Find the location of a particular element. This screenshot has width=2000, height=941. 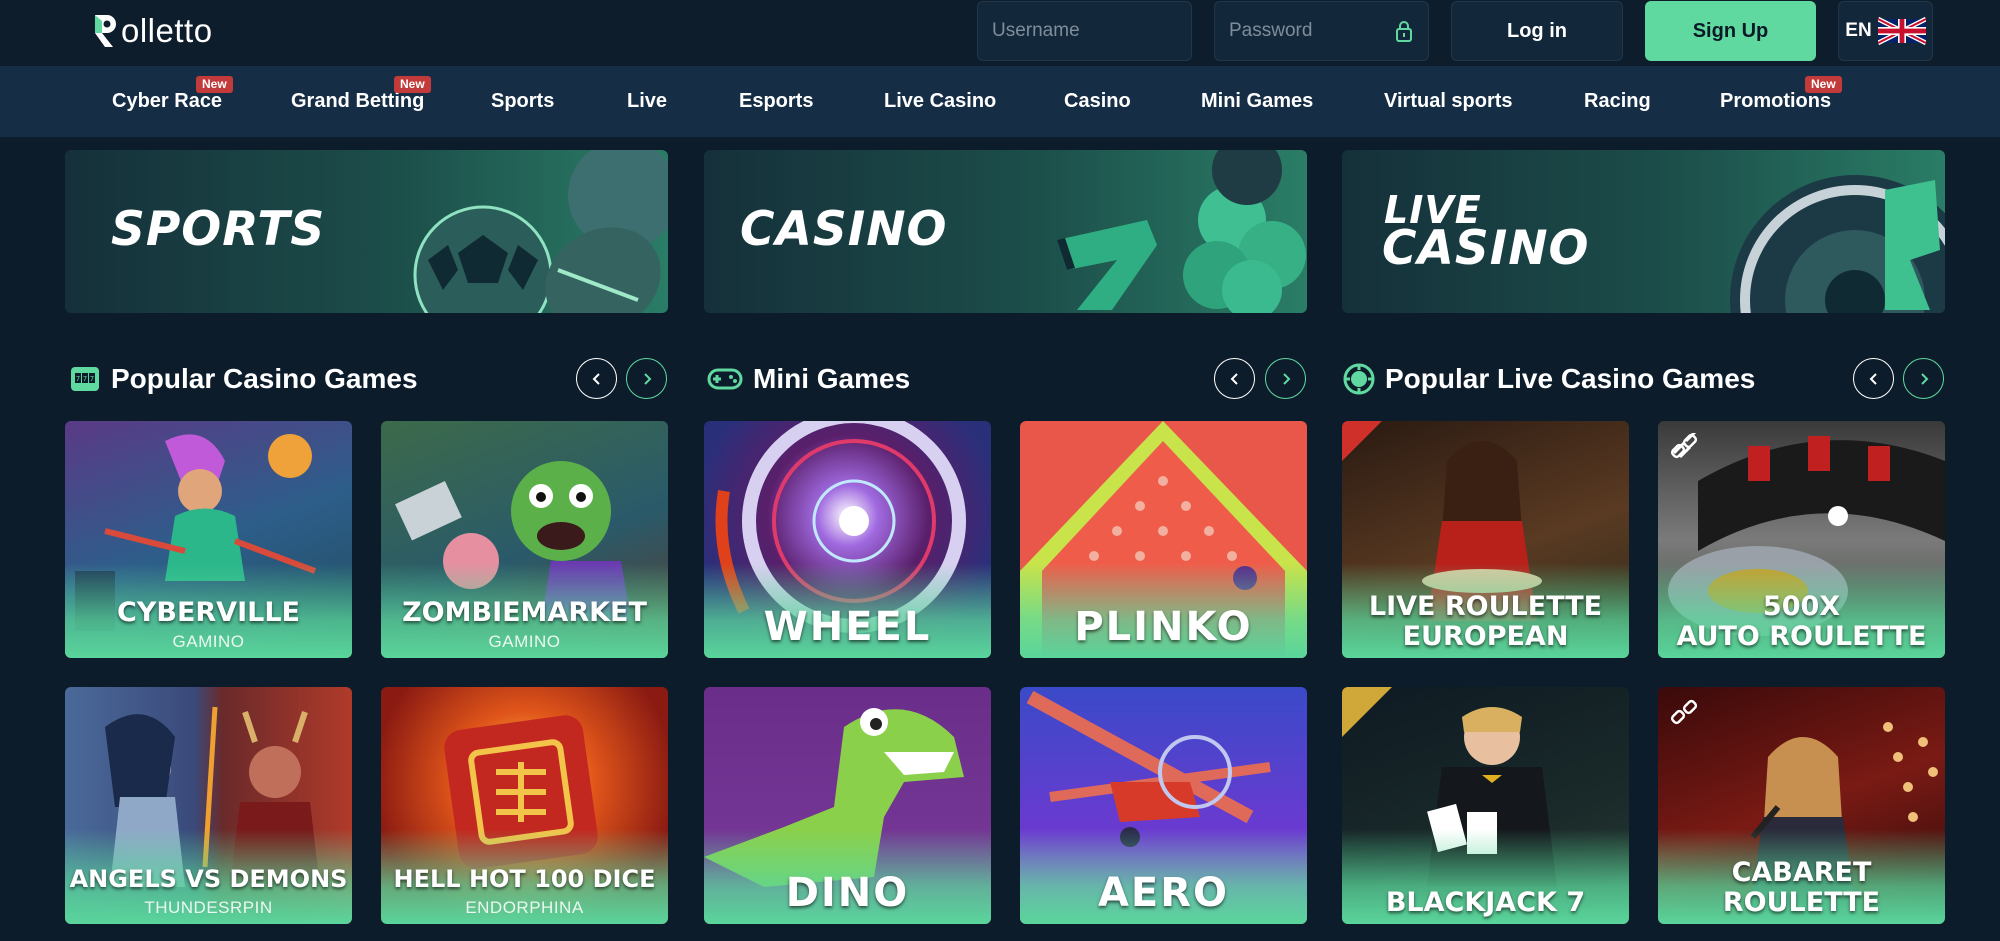

game-name-line1: 500X is located at coordinates (1801, 606).